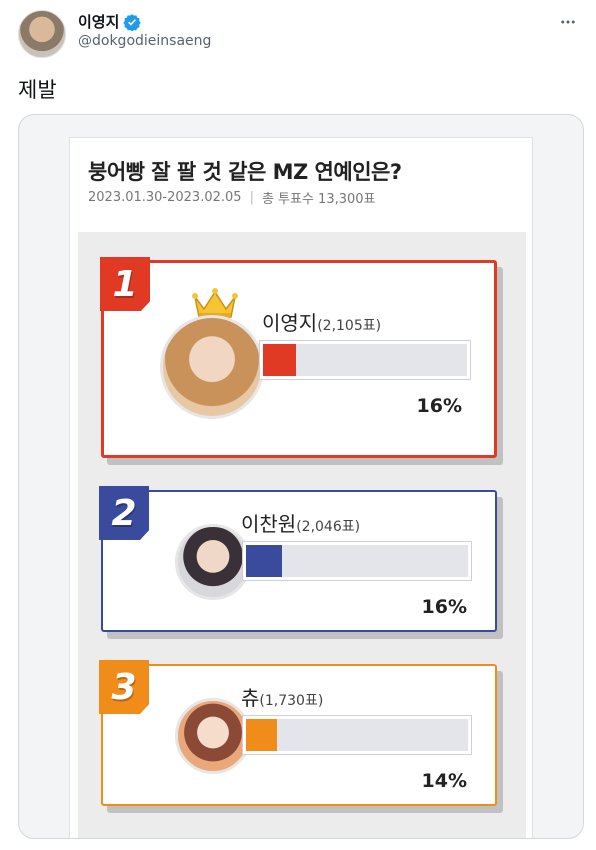 The height and width of the screenshot is (850, 596). Describe the element at coordinates (98, 21) in the screenshot. I see `author-display-name: 이영지` at that location.